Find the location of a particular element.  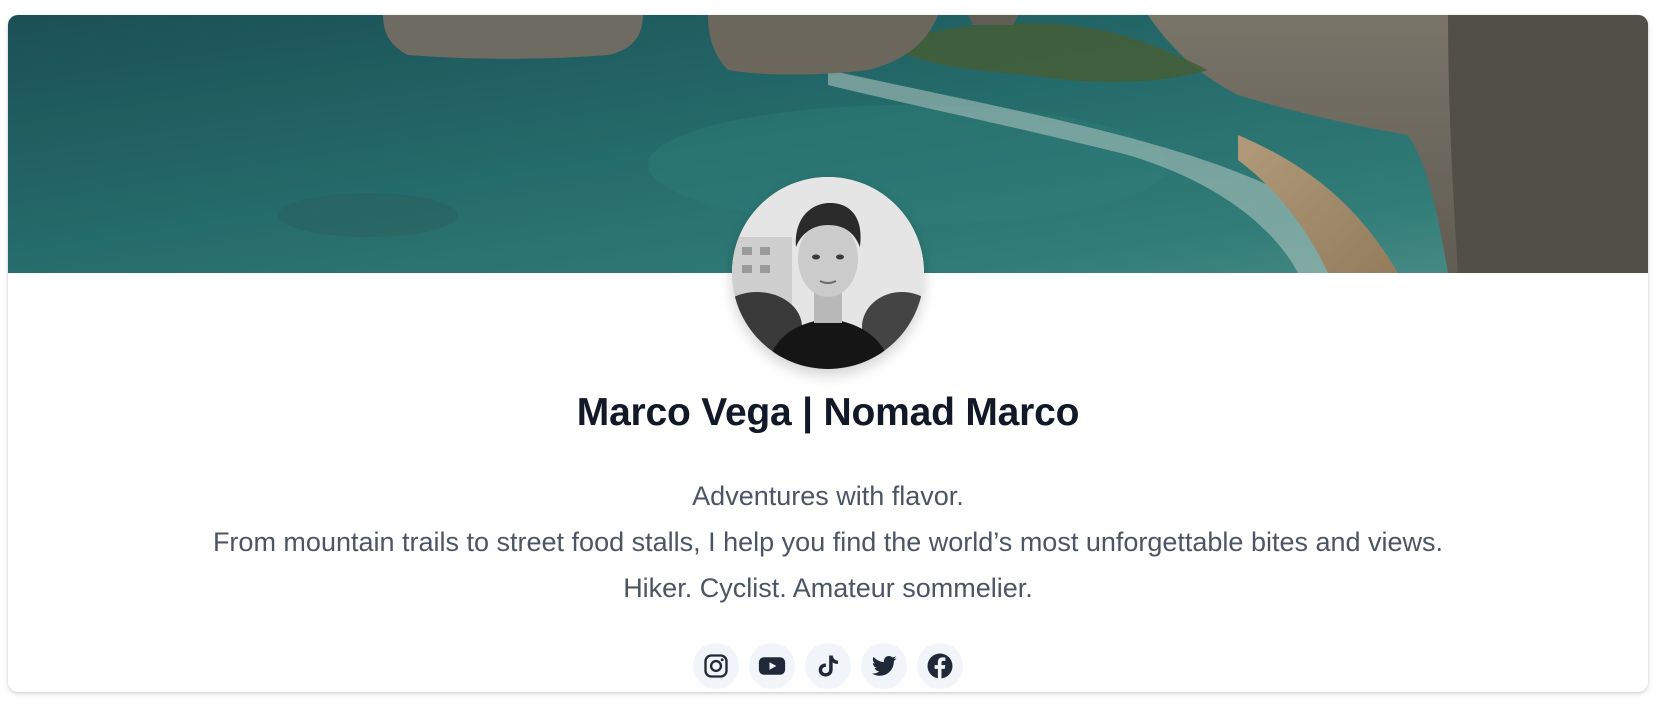

youtube-link is located at coordinates (772, 666).